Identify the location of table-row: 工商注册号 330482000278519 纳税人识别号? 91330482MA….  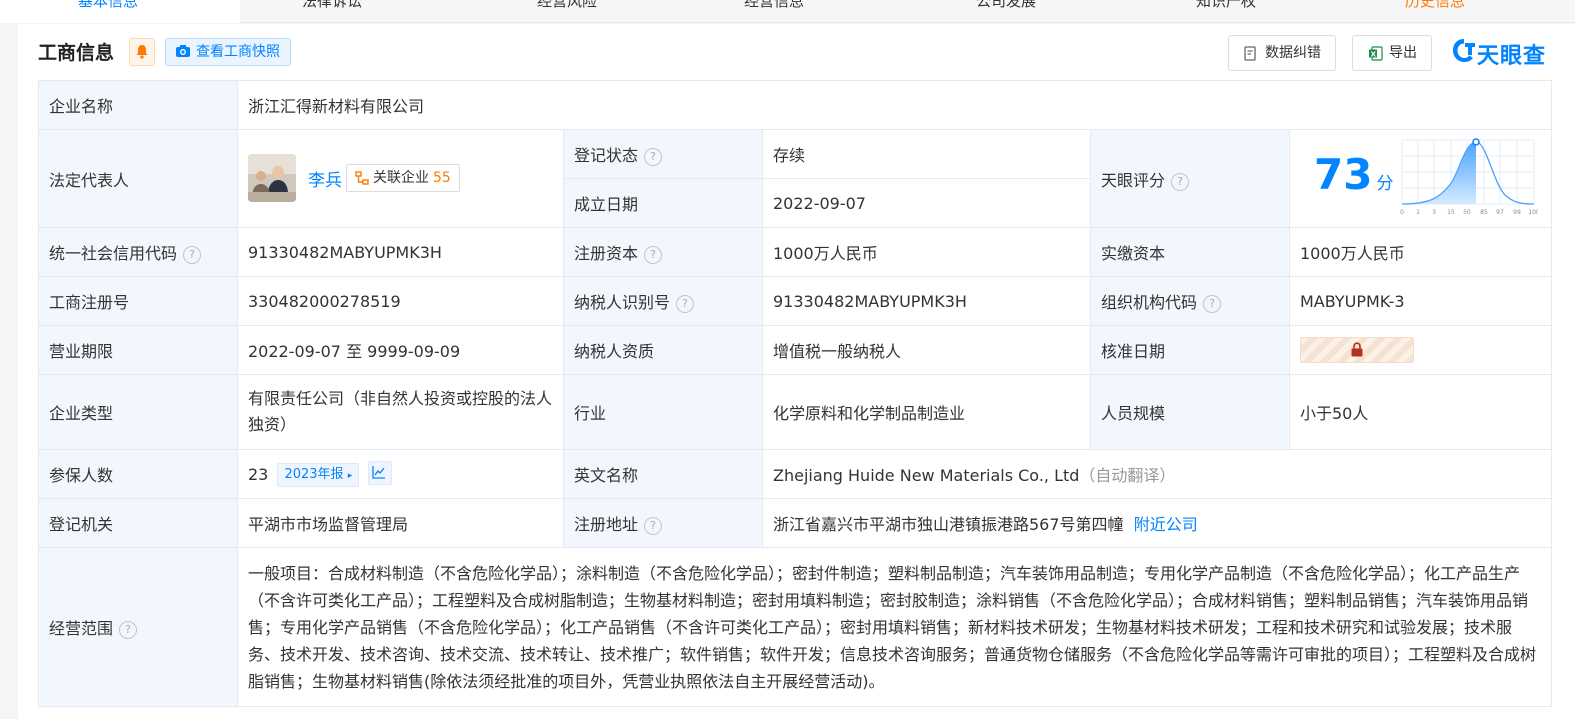
(795, 301).